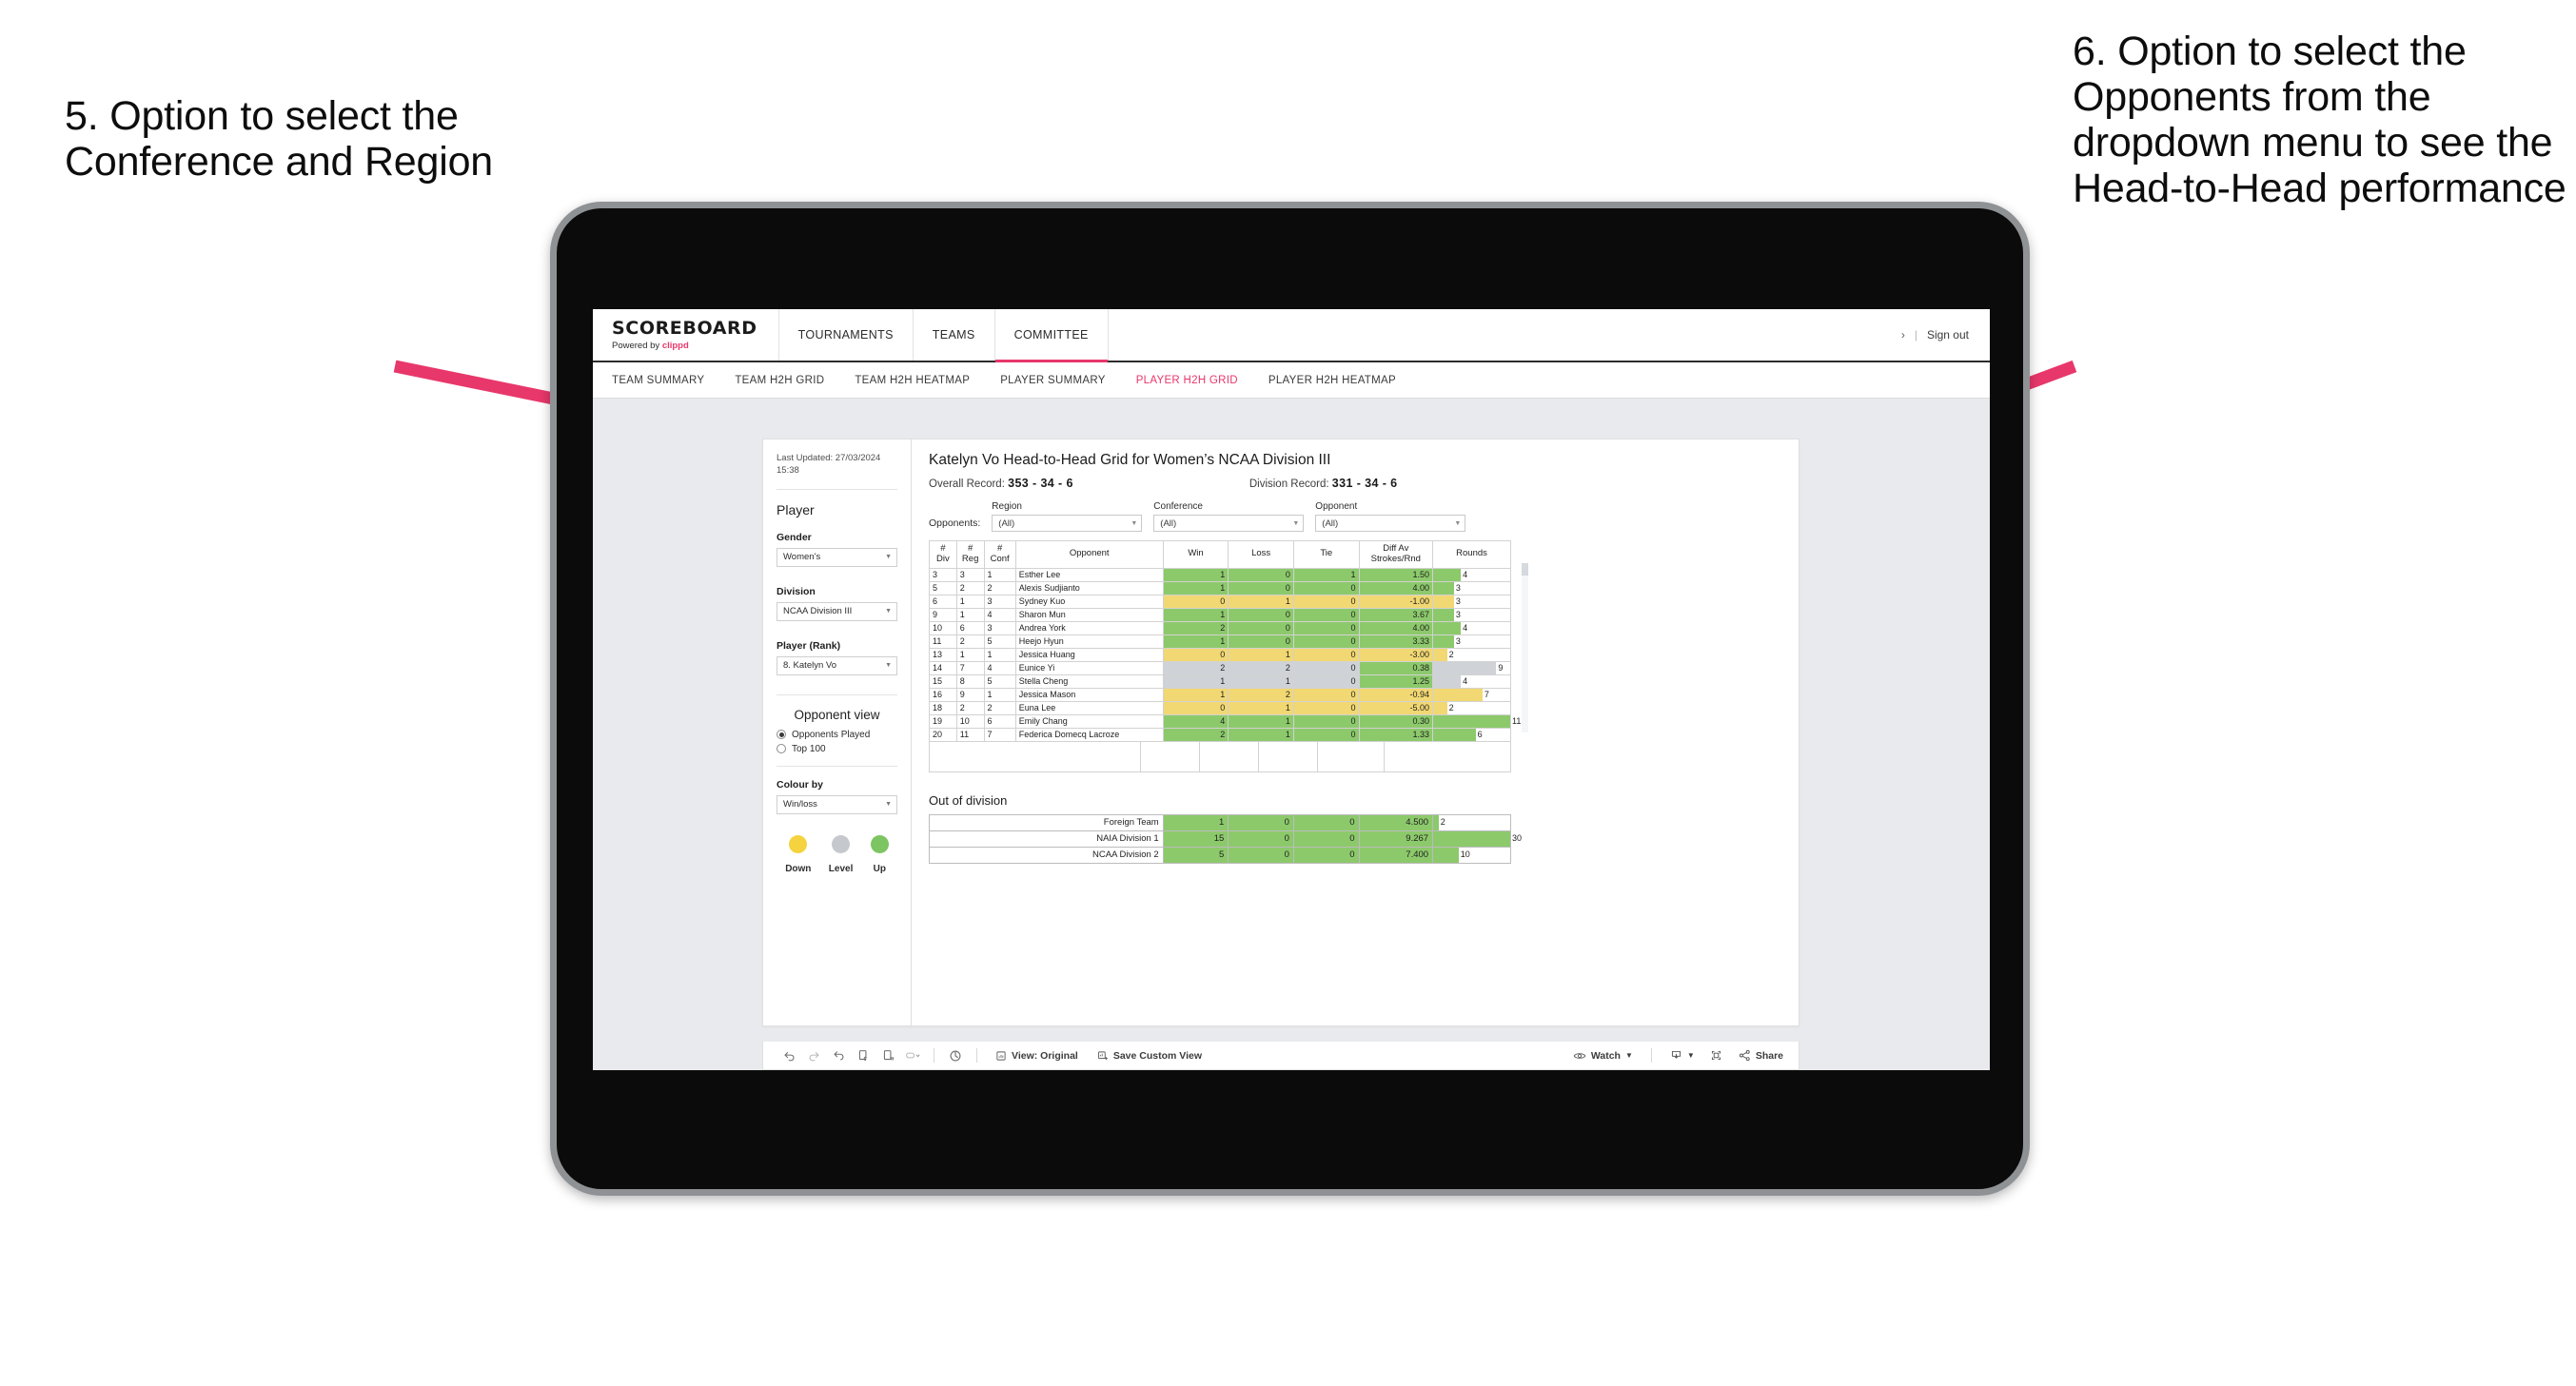 The height and width of the screenshot is (1386, 2576). I want to click on filter-region-select: (All) ▼, so click(1067, 523).